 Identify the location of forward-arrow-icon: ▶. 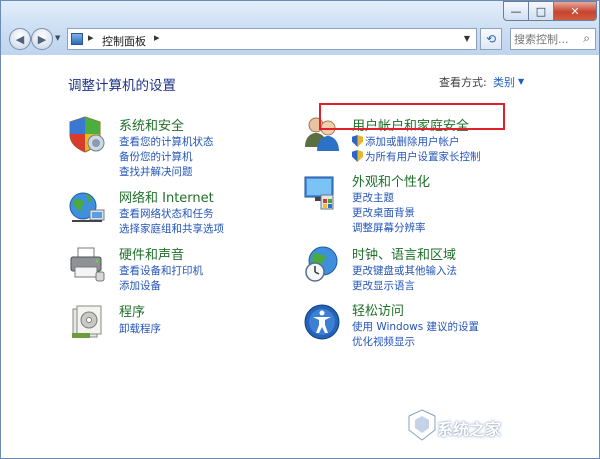
(42, 39).